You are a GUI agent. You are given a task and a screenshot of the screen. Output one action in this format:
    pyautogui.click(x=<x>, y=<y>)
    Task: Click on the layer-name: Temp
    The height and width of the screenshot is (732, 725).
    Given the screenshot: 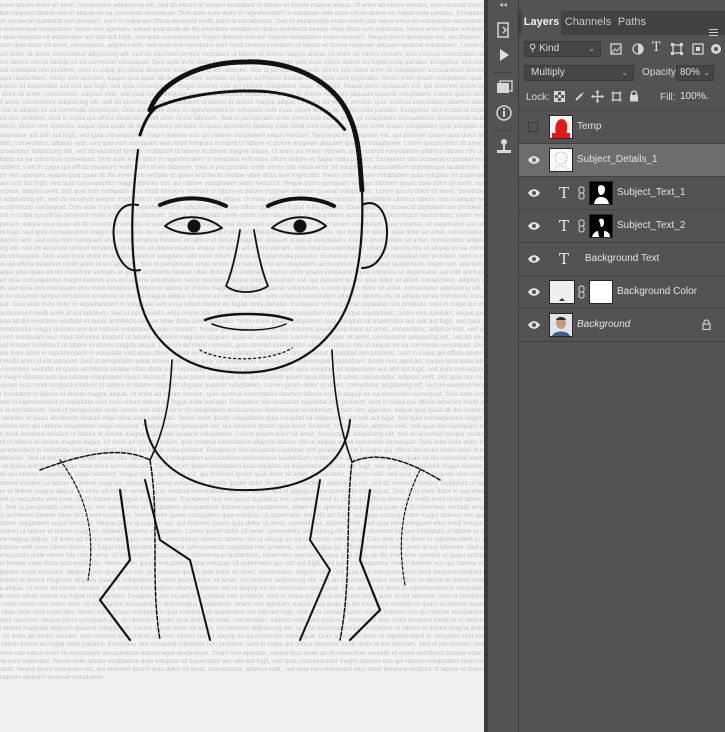 What is the action you would take?
    pyautogui.click(x=589, y=126)
    